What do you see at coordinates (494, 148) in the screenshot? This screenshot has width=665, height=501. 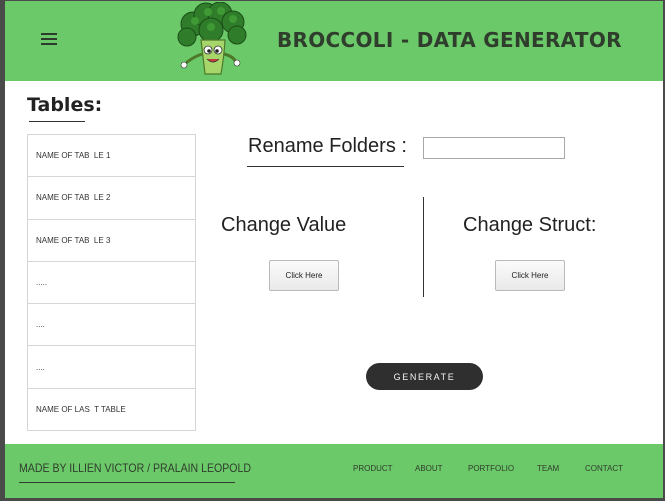 I see `rename-folders-input` at bounding box center [494, 148].